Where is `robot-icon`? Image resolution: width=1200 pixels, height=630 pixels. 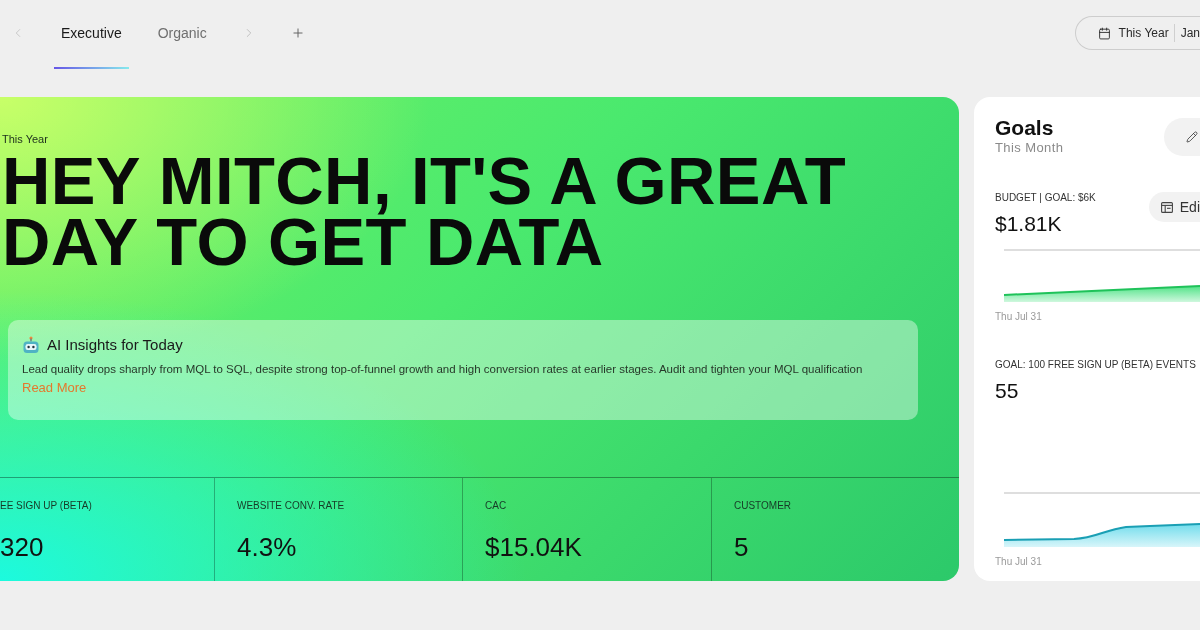
robot-icon is located at coordinates (31, 345).